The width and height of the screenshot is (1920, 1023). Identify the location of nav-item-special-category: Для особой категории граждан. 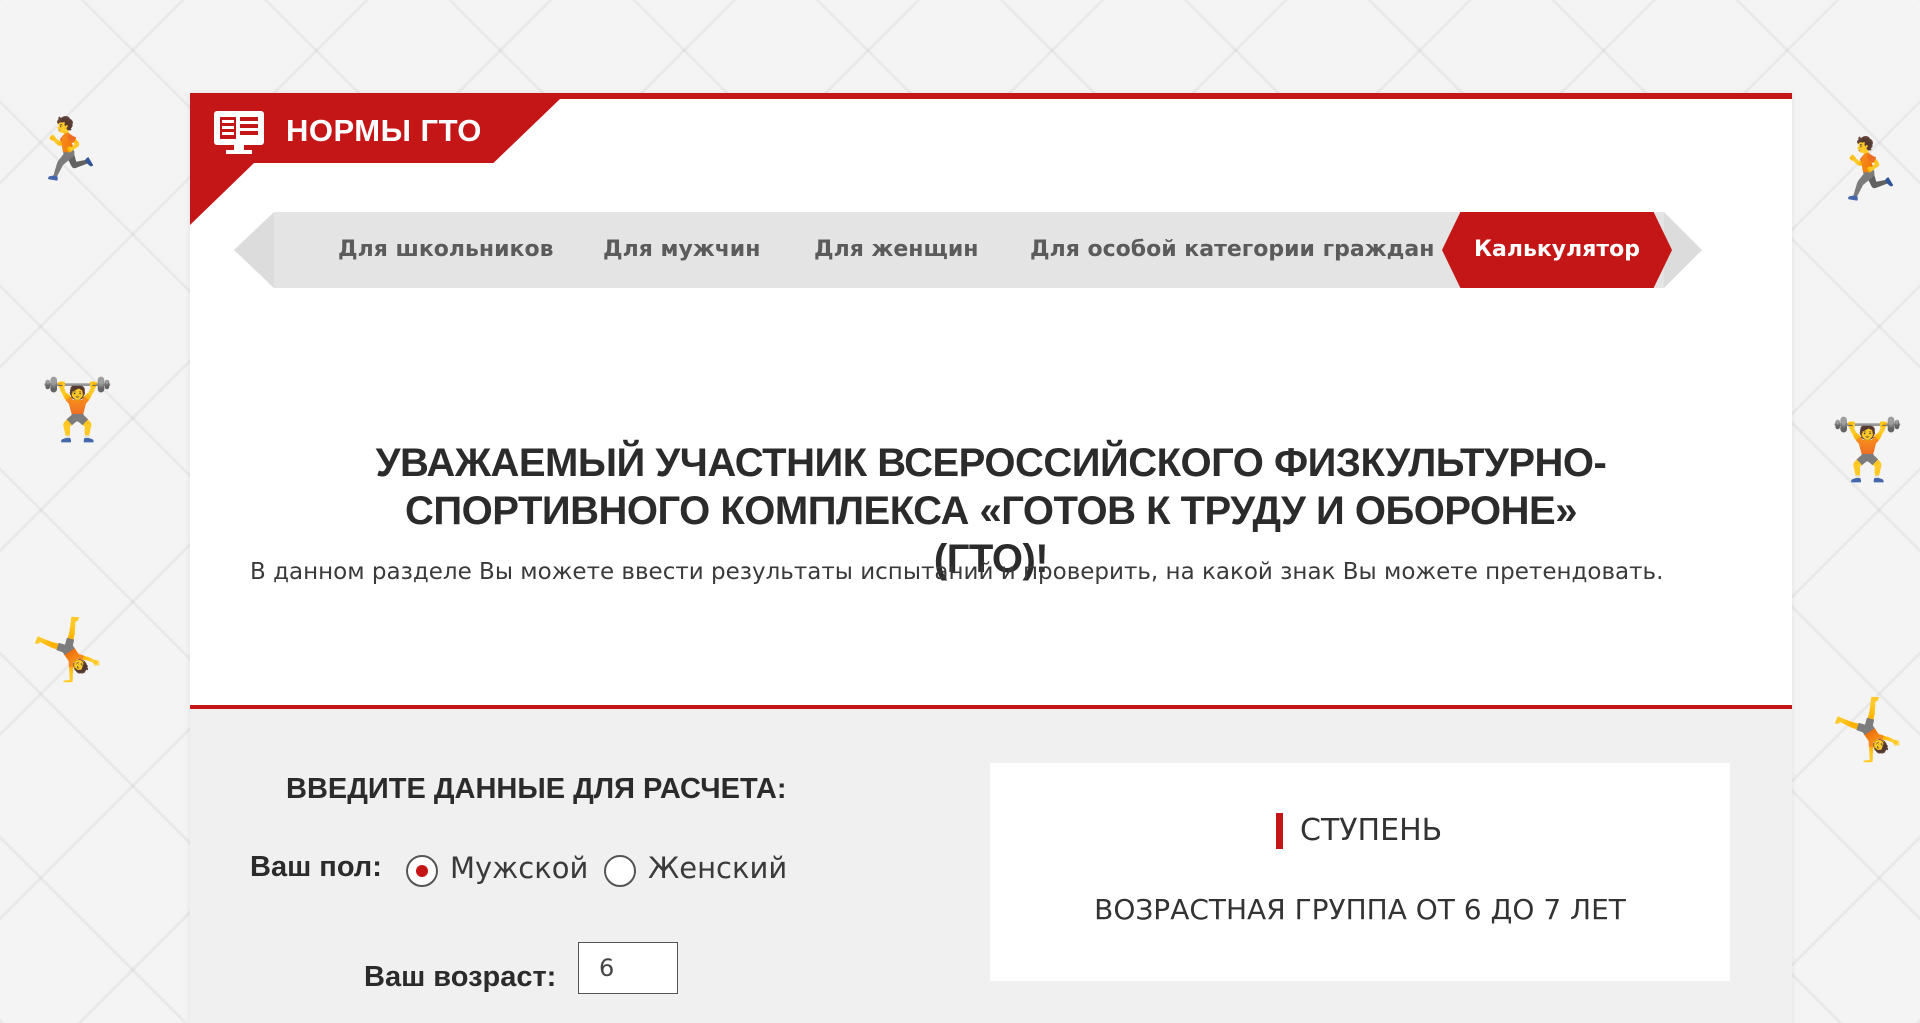
(1232, 250).